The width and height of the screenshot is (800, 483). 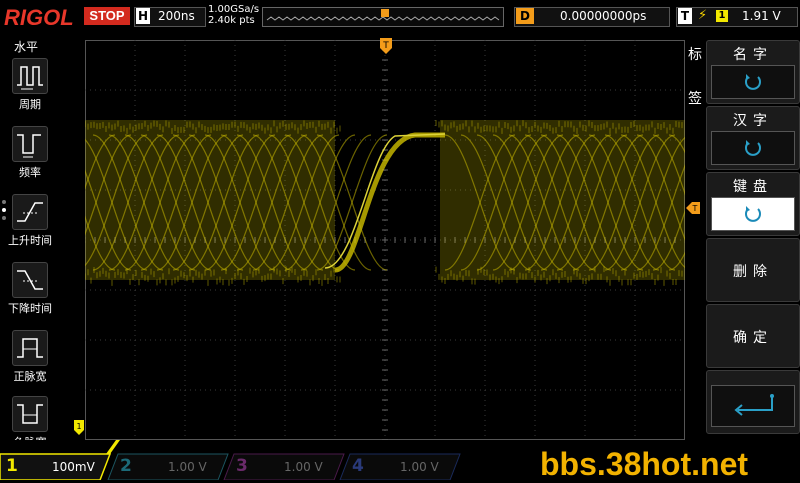 What do you see at coordinates (419, 467) in the screenshot?
I see `channel4-scale: 1.00 V` at bounding box center [419, 467].